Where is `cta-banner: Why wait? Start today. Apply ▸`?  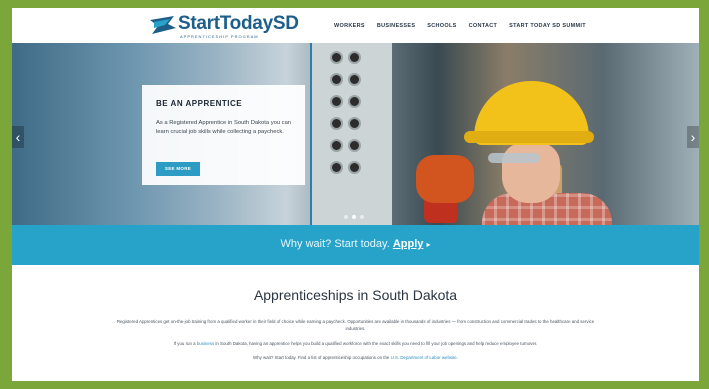
cta-banner: Why wait? Start today. Apply ▸ is located at coordinates (355, 245).